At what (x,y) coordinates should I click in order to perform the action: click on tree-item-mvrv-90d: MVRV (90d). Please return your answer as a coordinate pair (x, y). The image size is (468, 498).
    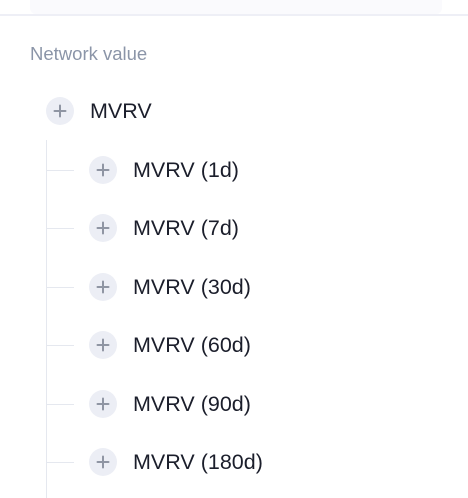
    Looking at the image, I should click on (170, 404).